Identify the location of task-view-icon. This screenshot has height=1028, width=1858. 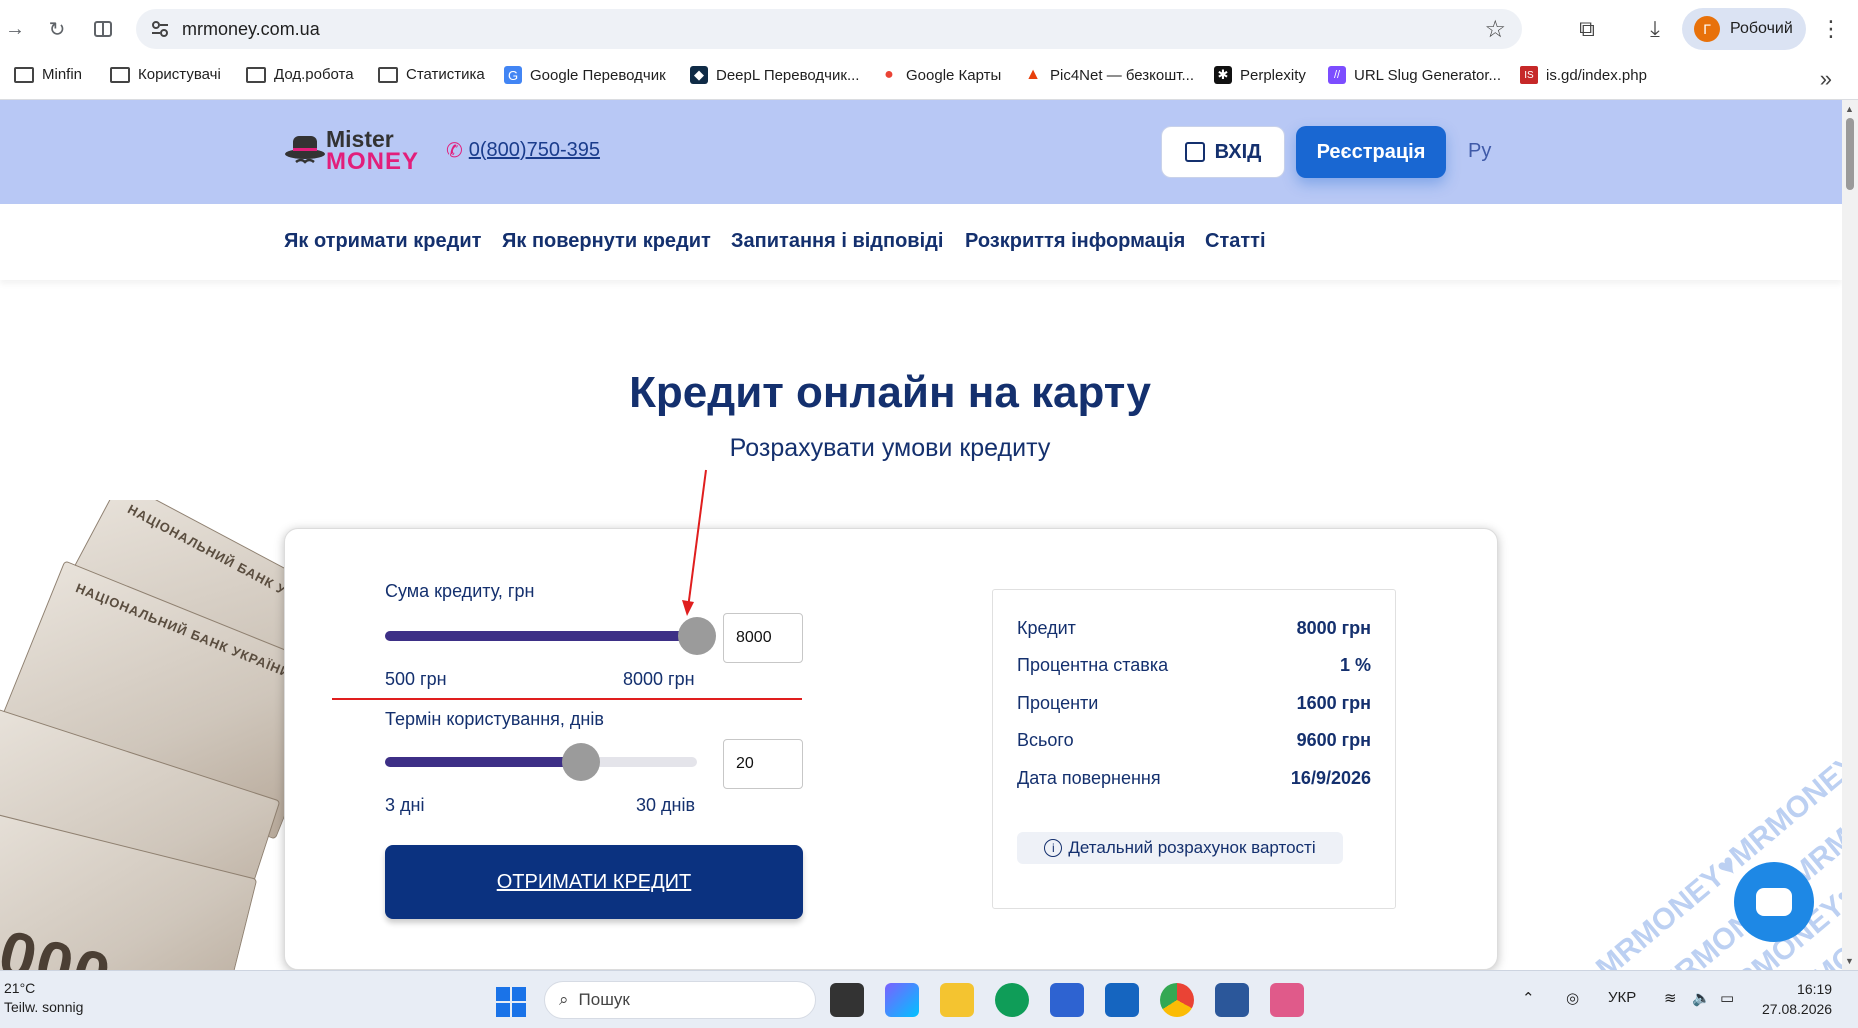
(847, 1000).